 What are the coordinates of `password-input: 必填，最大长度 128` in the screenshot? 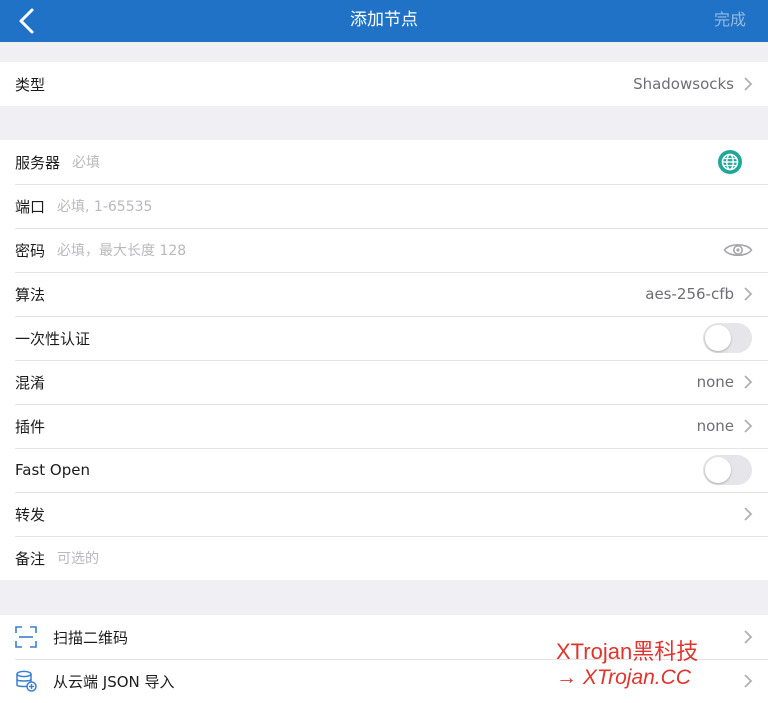 It's located at (121, 250).